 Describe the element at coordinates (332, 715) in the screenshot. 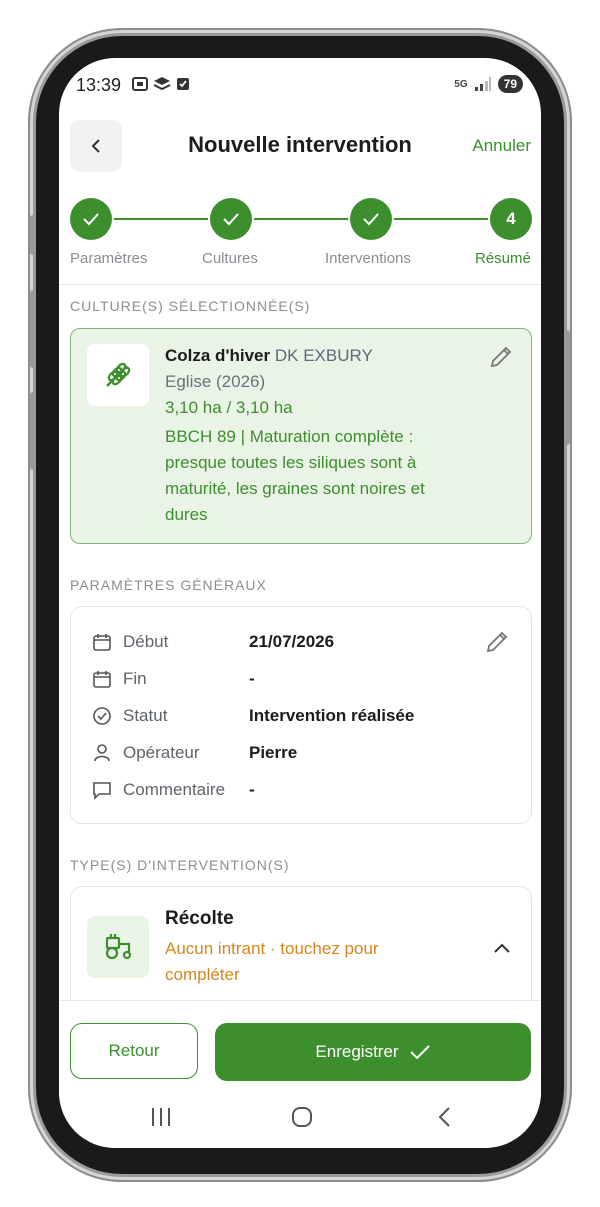

I see `param-value-statut: Intervention réalisée` at that location.